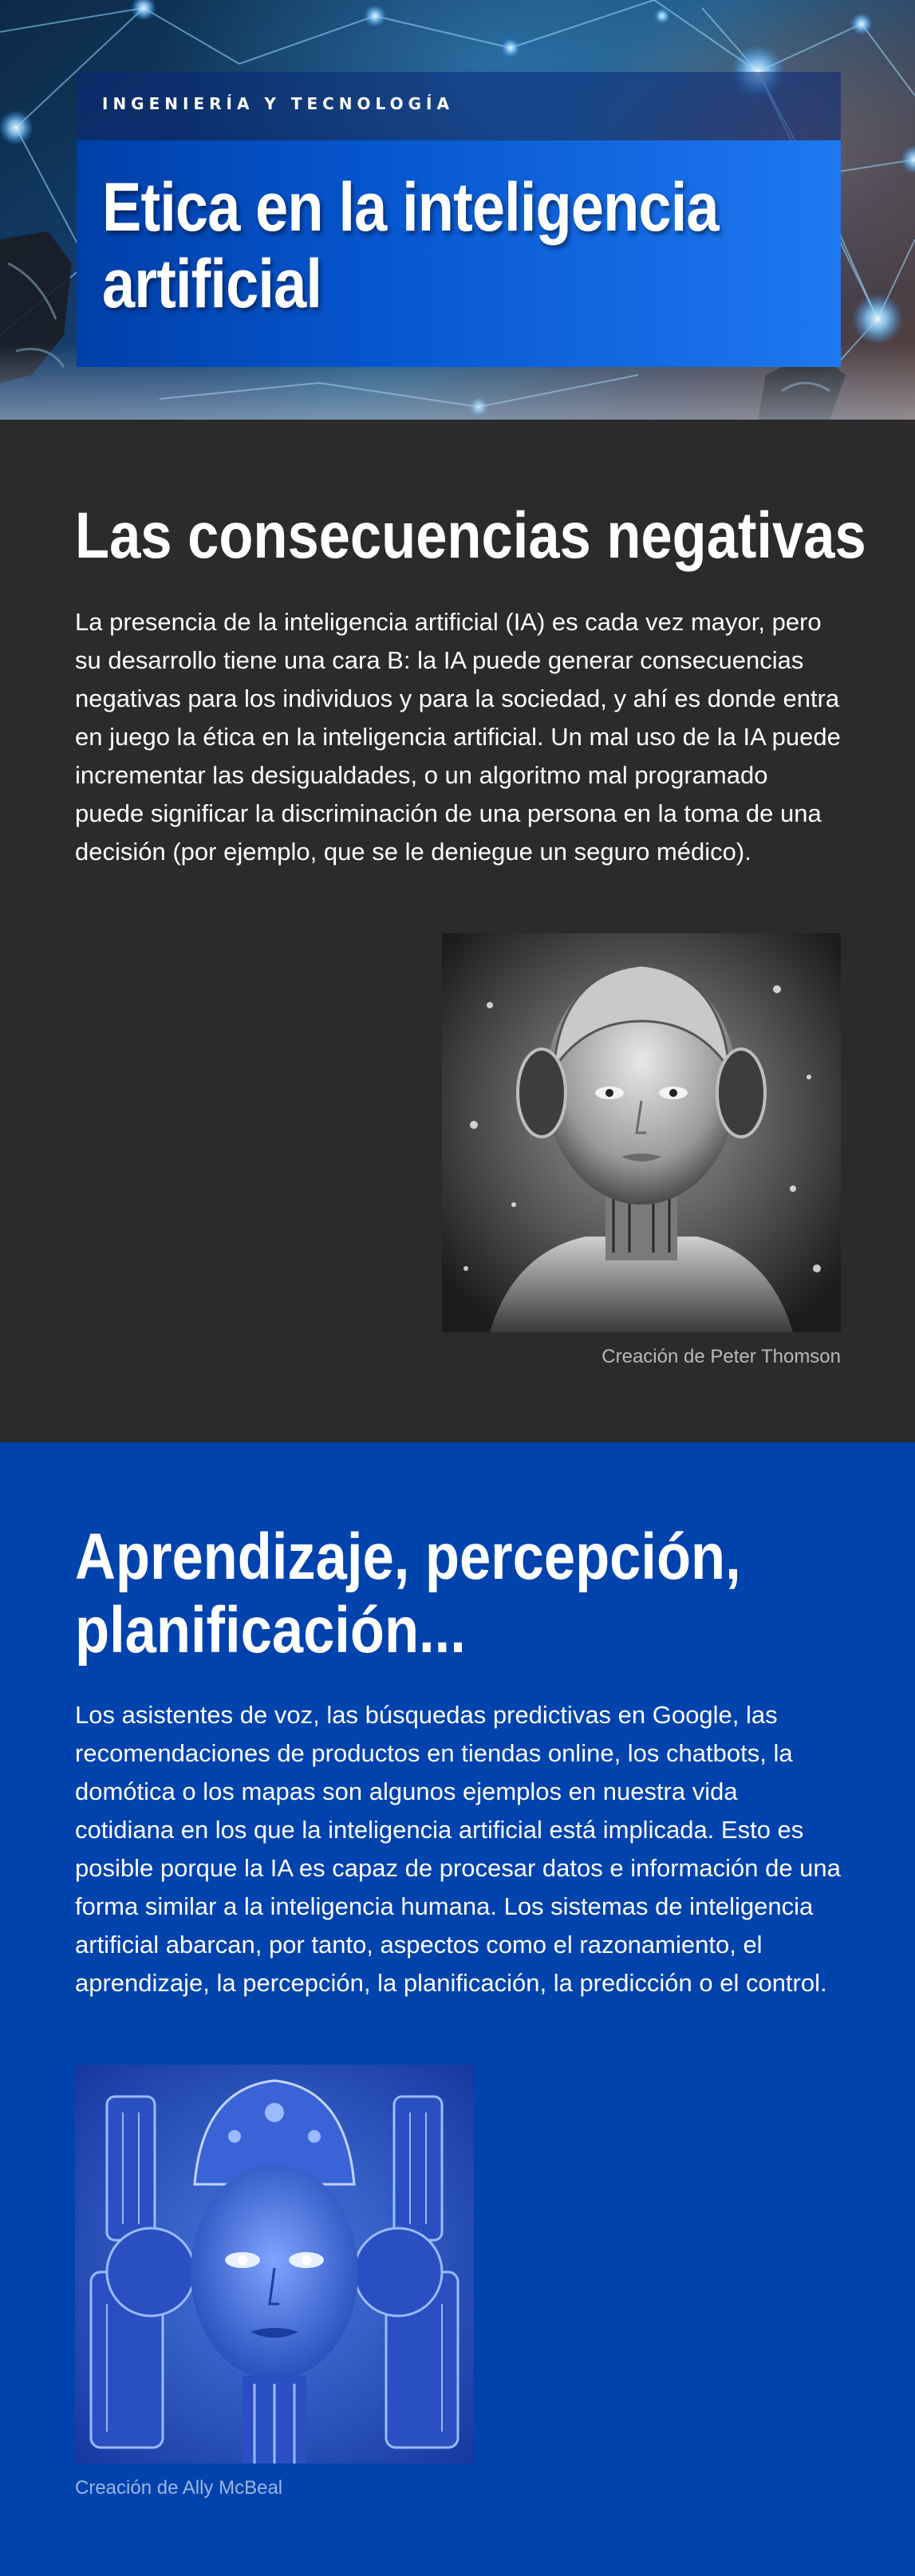 Image resolution: width=915 pixels, height=2576 pixels. I want to click on category-kicker: INGENIERÍA Y TECNOLOGÍA, so click(278, 103).